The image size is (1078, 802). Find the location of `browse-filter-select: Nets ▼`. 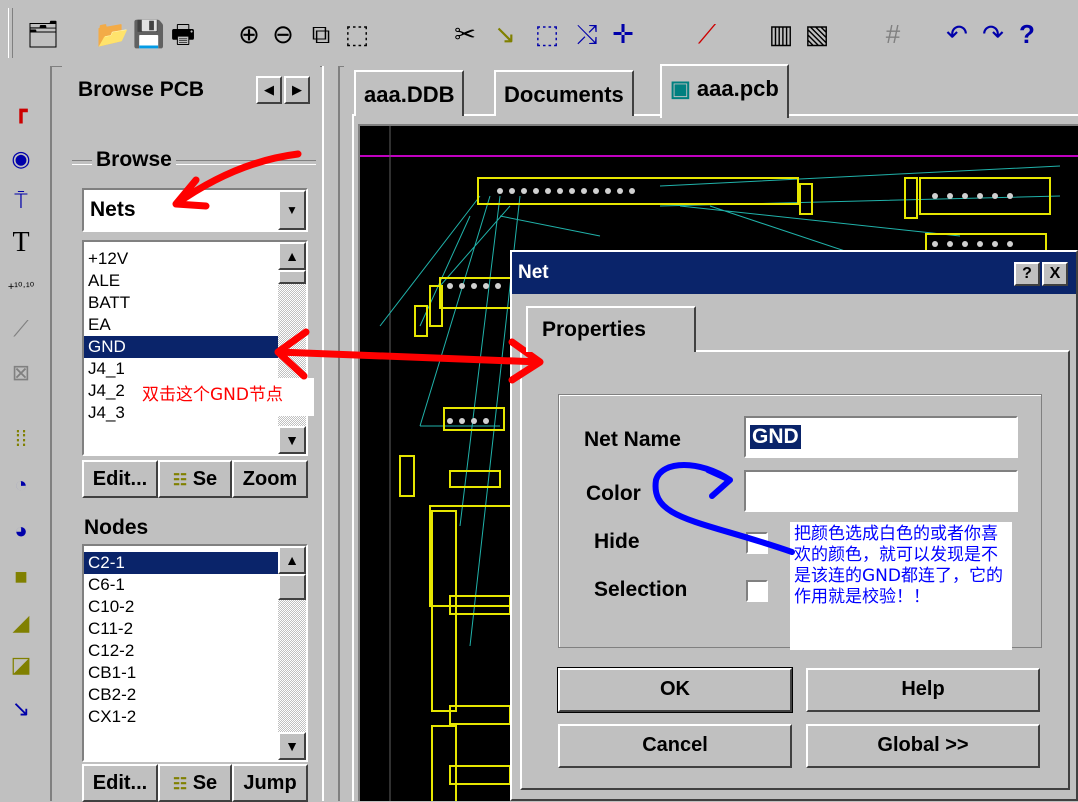

browse-filter-select: Nets ▼ is located at coordinates (195, 210).